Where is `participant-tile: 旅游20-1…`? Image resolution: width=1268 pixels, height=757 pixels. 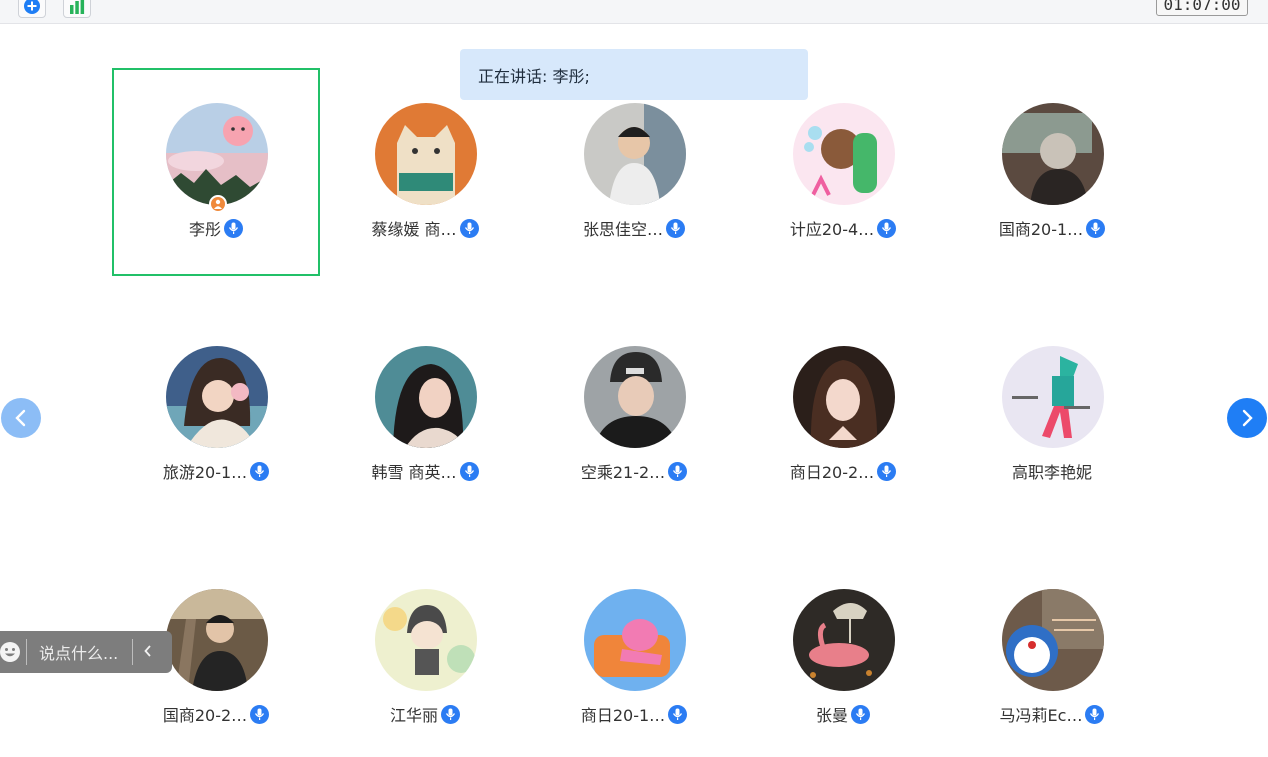 participant-tile: 旅游20-1… is located at coordinates (216, 416).